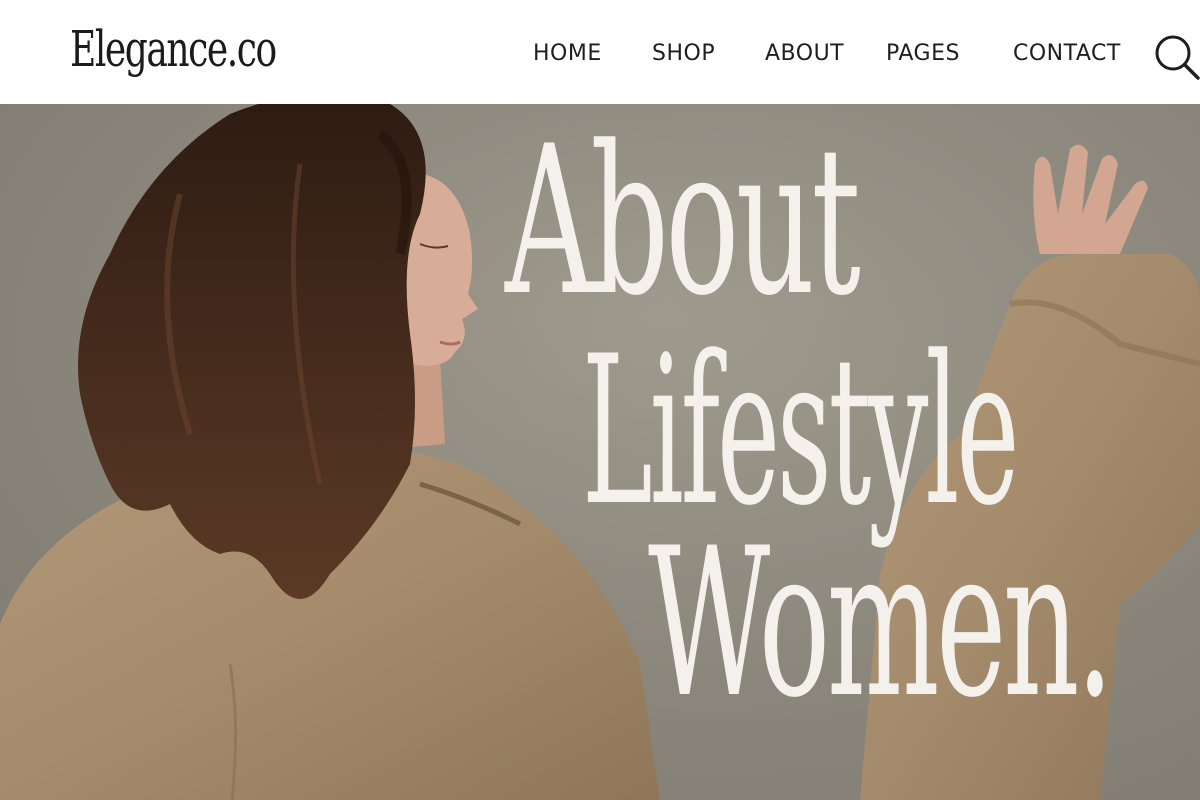  Describe the element at coordinates (804, 54) in the screenshot. I see `nav-about-link: ABOUT` at that location.